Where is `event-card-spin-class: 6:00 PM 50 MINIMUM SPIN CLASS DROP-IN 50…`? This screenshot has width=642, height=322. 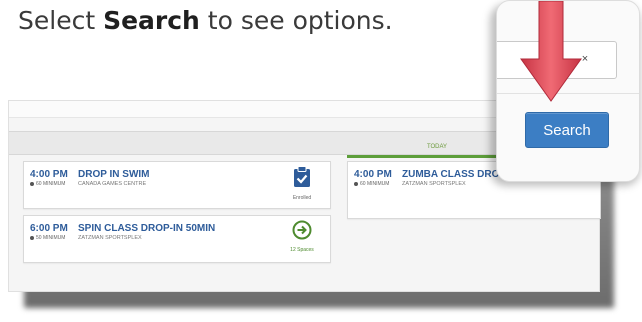
event-card-spin-class: 6:00 PM 50 MINIMUM SPIN CLASS DROP-IN 50… is located at coordinates (177, 239).